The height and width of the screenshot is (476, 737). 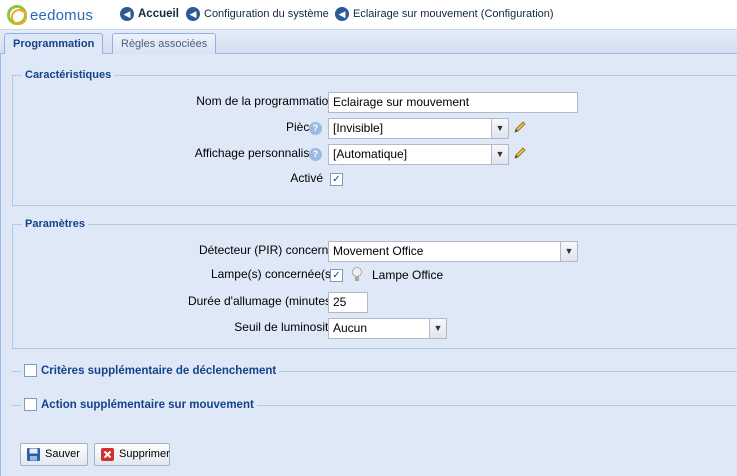 I want to click on delete-button: Supprimer, so click(x=132, y=454).